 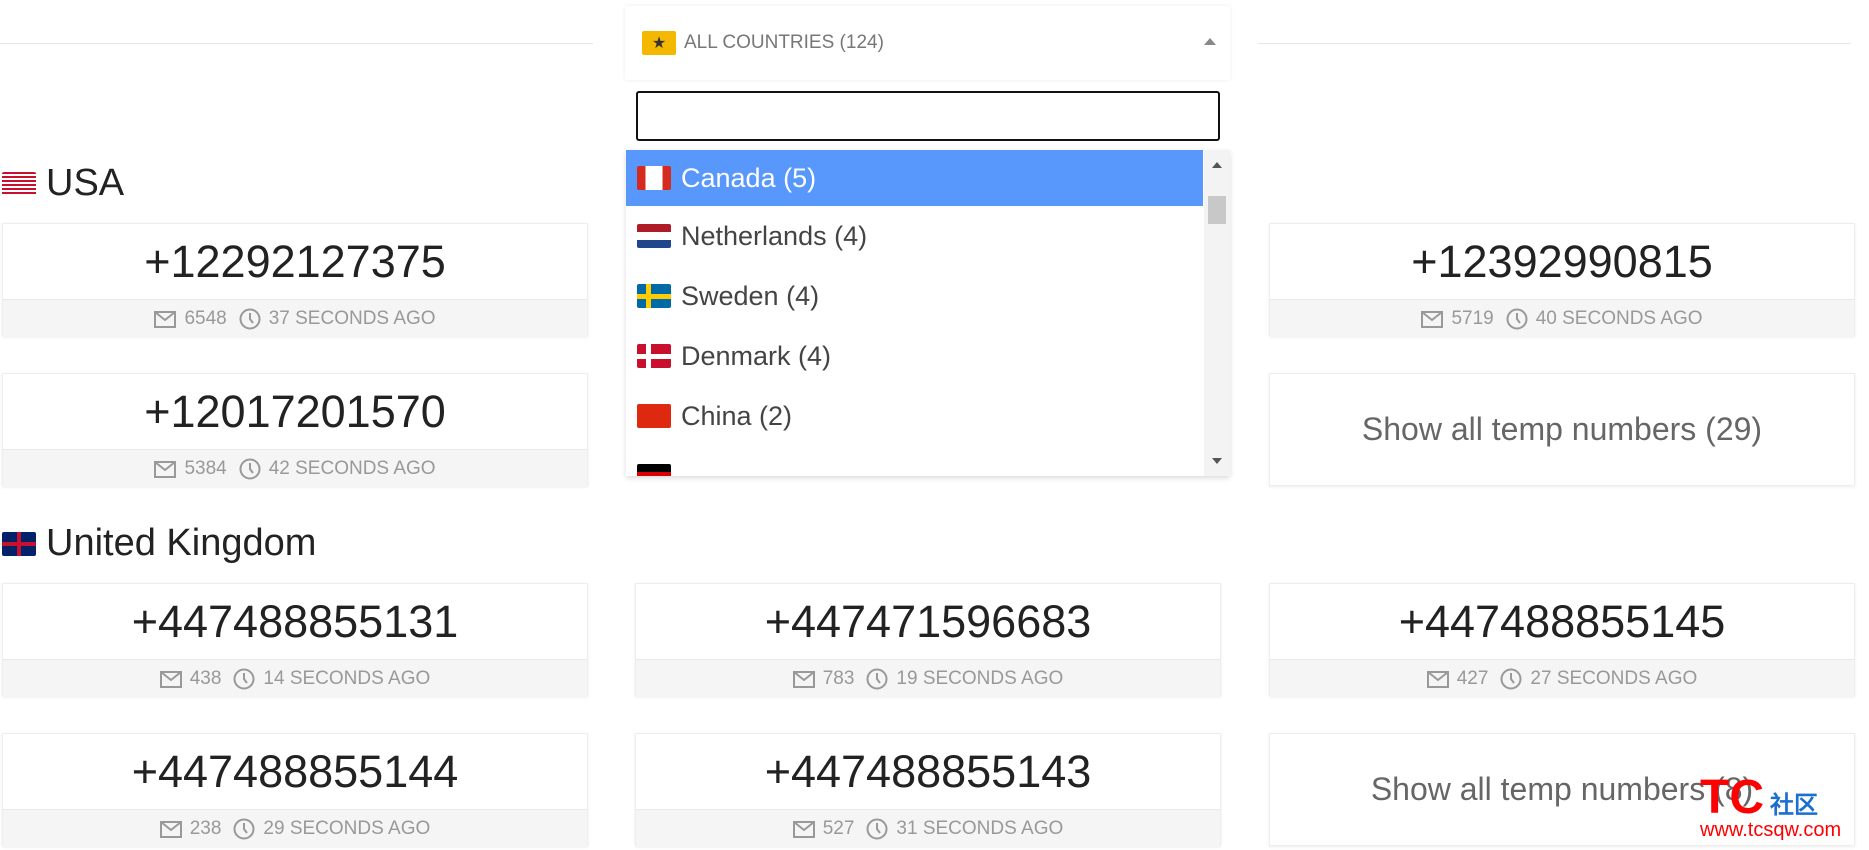 What do you see at coordinates (914, 178) in the screenshot?
I see `country-option: Canada (5)` at bounding box center [914, 178].